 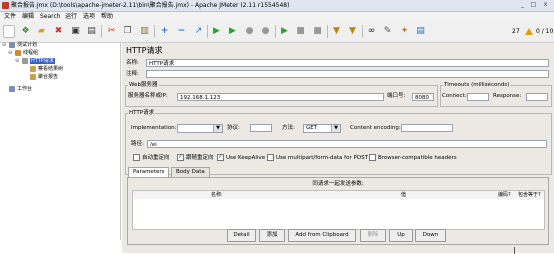 What do you see at coordinates (132, 63) in the screenshot?
I see `name-label: 名称:` at bounding box center [132, 63].